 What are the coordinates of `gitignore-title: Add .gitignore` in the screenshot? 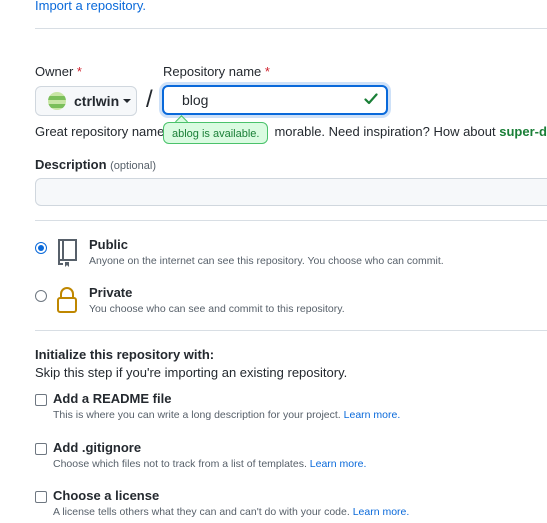 It's located at (97, 447).